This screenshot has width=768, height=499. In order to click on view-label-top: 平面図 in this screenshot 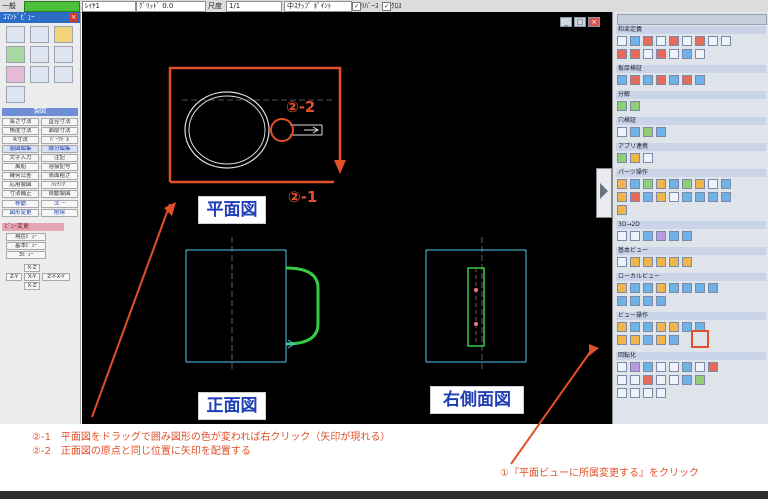, I will do `click(232, 210)`.